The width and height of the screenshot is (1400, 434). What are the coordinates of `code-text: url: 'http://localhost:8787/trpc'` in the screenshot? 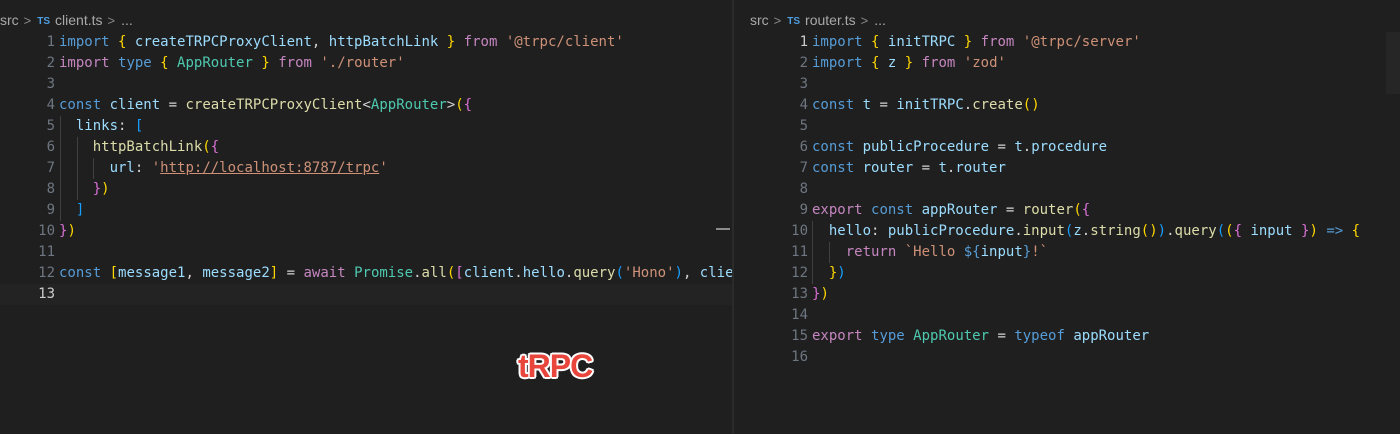 It's located at (223, 168).